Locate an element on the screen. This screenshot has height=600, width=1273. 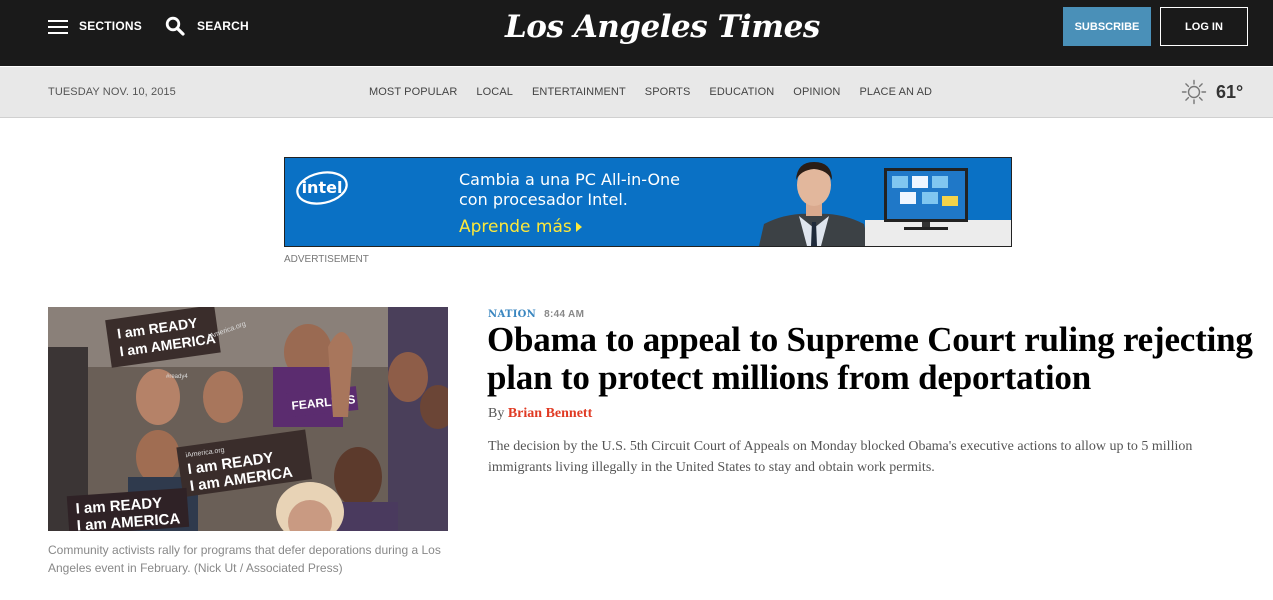
svg-text: intel is located at coordinates (322, 187).